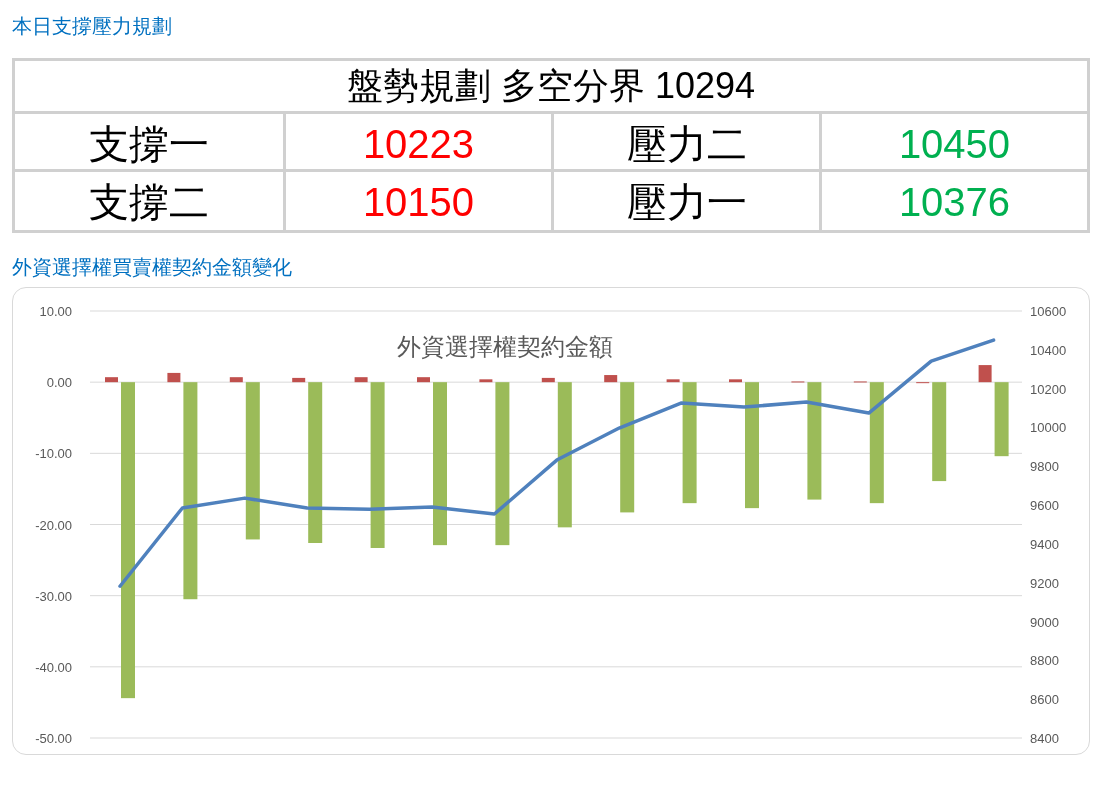 The height and width of the screenshot is (812, 1102). Describe the element at coordinates (505, 346) in the screenshot. I see `chart-title: 外資選擇權契約金額` at that location.